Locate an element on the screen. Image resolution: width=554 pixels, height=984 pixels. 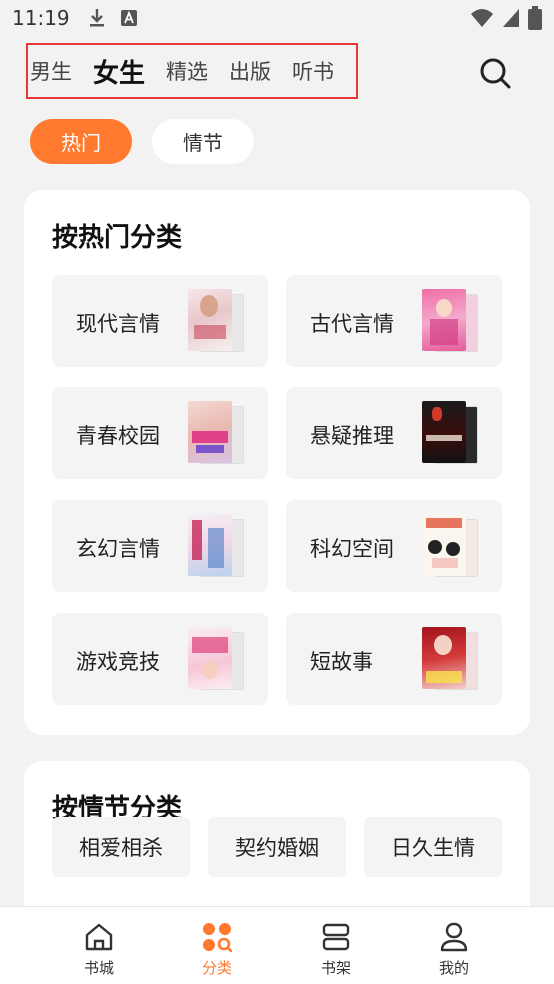
category-label: 悬疑推理 is located at coordinates (352, 436).